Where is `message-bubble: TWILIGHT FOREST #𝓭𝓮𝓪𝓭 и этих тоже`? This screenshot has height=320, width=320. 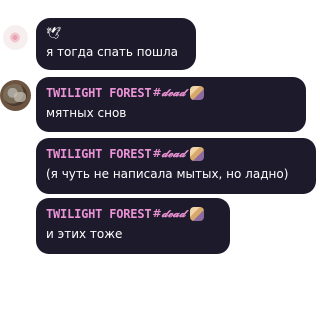
message-bubble: TWILIGHT FOREST #𝓭𝓮𝓪𝓭 и этих тоже is located at coordinates (133, 226).